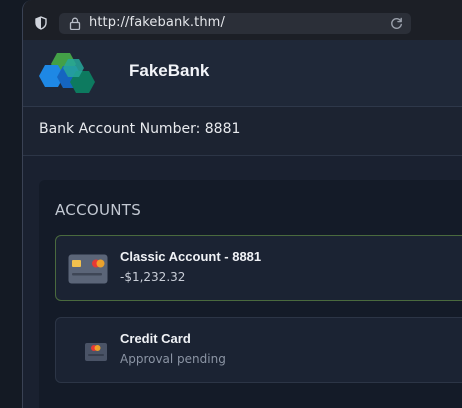 The height and width of the screenshot is (408, 462). What do you see at coordinates (155, 338) in the screenshot?
I see `account-name: Credit Card` at bounding box center [155, 338].